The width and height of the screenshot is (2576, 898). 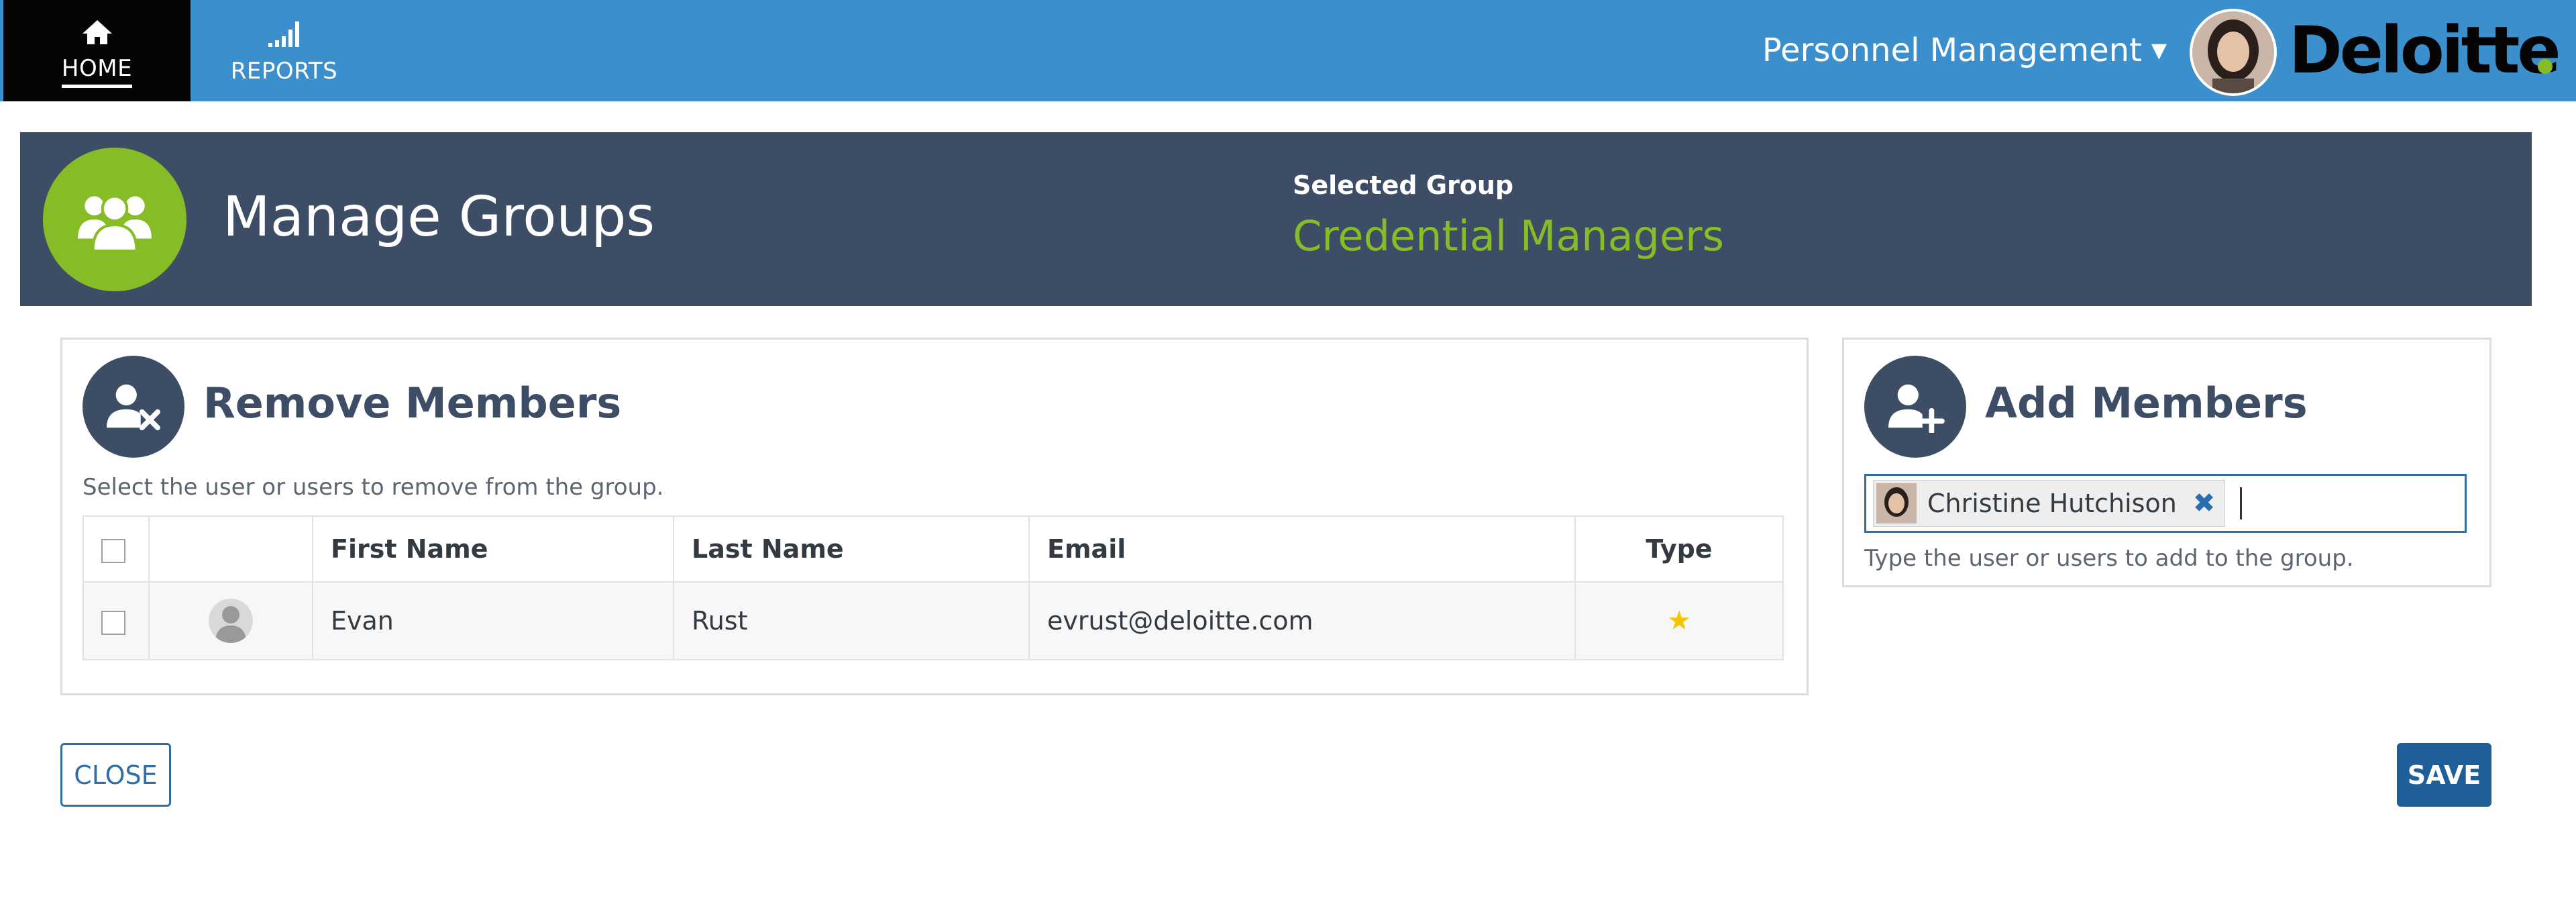 I want to click on add-members-title: Add Members, so click(x=2146, y=403).